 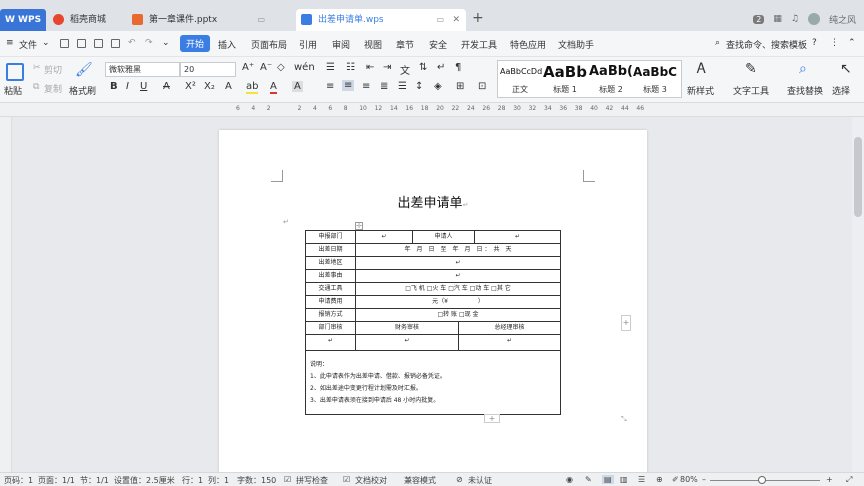 I want to click on shrink-font-icon: A⁻, so click(x=266, y=67).